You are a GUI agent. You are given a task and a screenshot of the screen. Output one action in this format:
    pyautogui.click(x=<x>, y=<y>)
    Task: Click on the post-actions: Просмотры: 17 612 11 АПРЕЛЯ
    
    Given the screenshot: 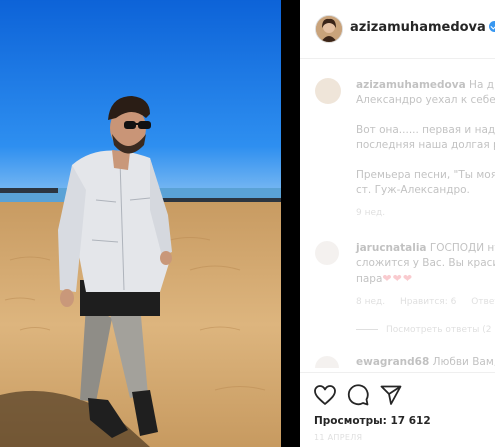 What is the action you would take?
    pyautogui.click(x=397, y=409)
    